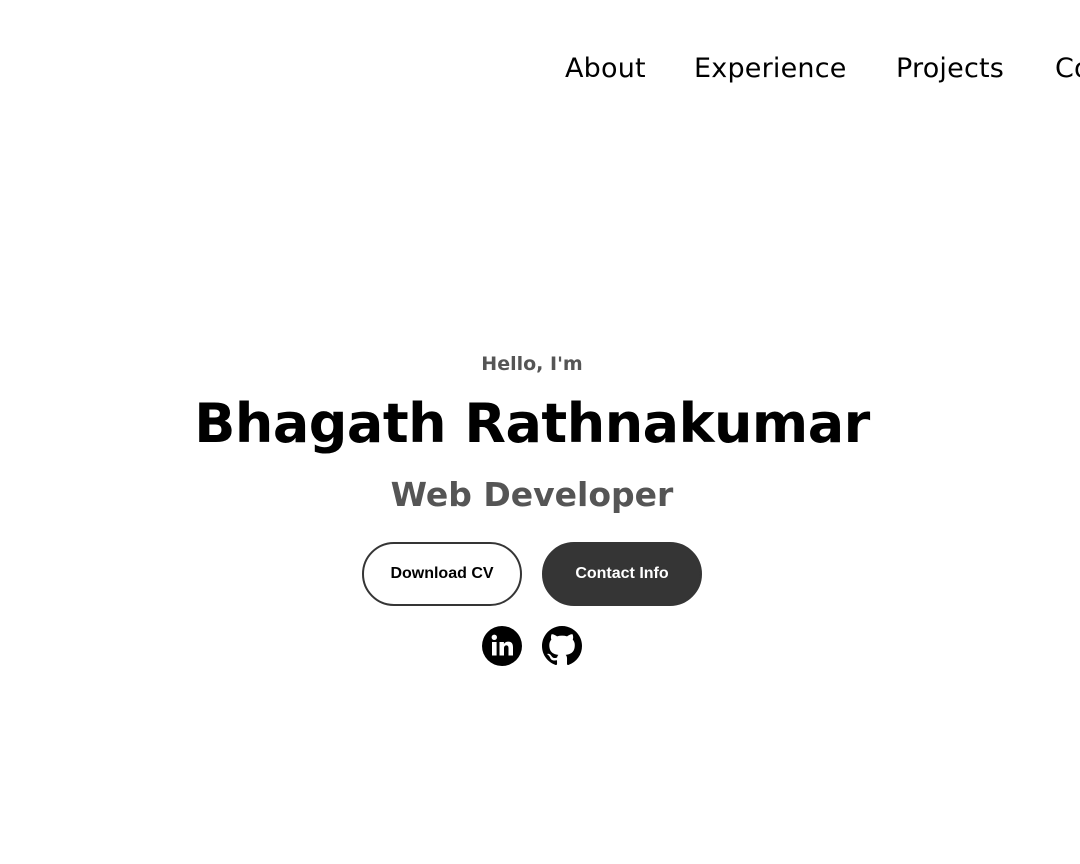 This screenshot has height=864, width=1080. Describe the element at coordinates (1067, 69) in the screenshot. I see `nav-link-contact: Co` at that location.